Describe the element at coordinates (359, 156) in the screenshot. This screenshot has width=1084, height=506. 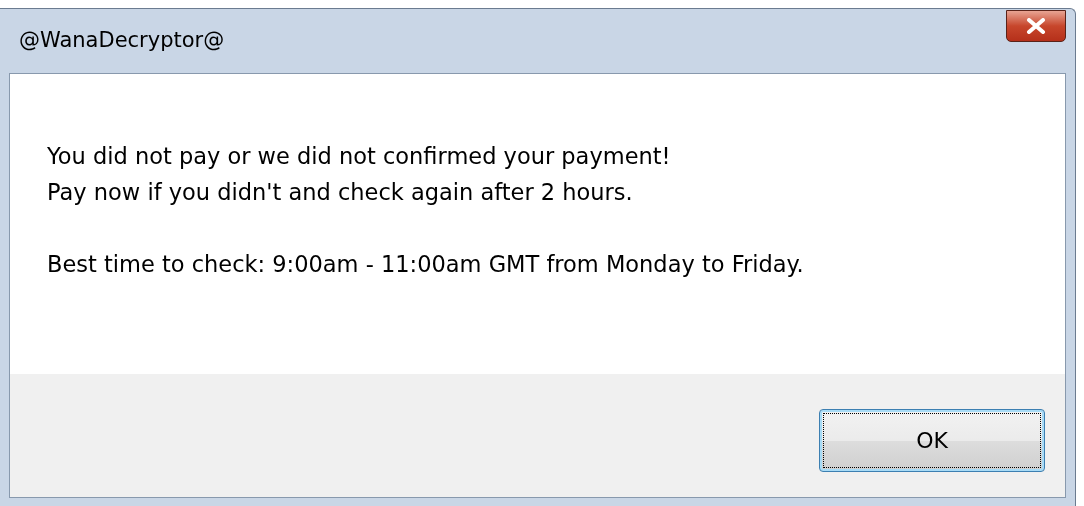
I see `message-line: You did not pay or we did not confirmed your payment!` at that location.